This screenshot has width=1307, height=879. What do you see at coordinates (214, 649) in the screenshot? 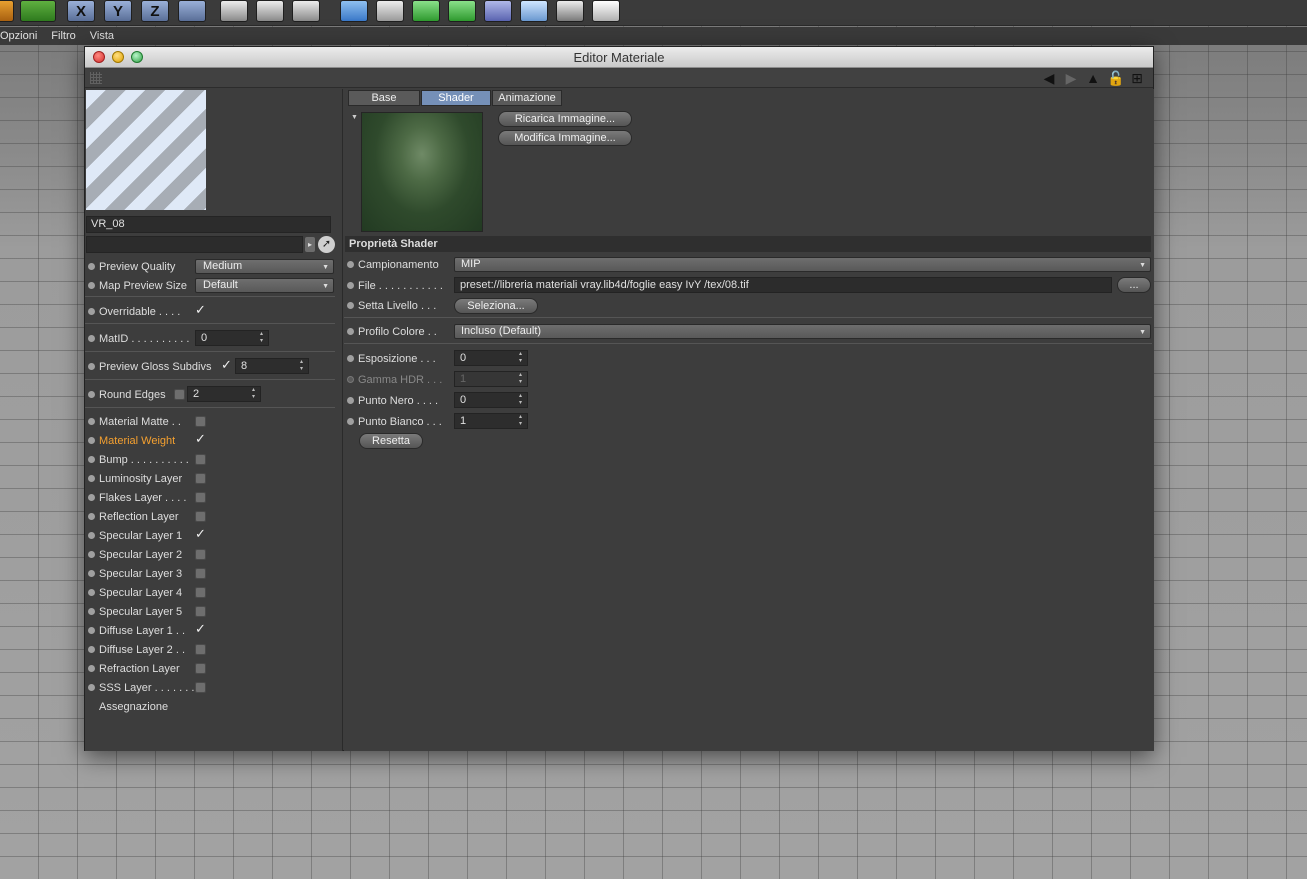
I see `layer-row-diffuse-2: Diffuse Layer 2 . .` at bounding box center [214, 649].